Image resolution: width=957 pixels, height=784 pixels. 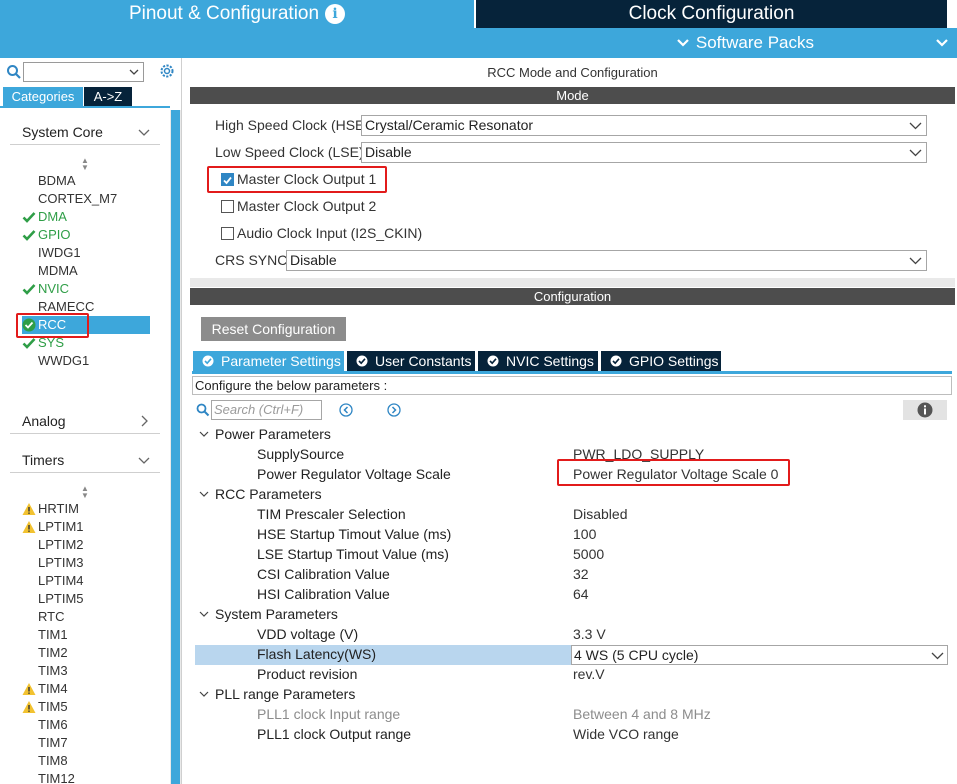 I want to click on sidebar-item-lptim2: LPTIM2, so click(x=86, y=545).